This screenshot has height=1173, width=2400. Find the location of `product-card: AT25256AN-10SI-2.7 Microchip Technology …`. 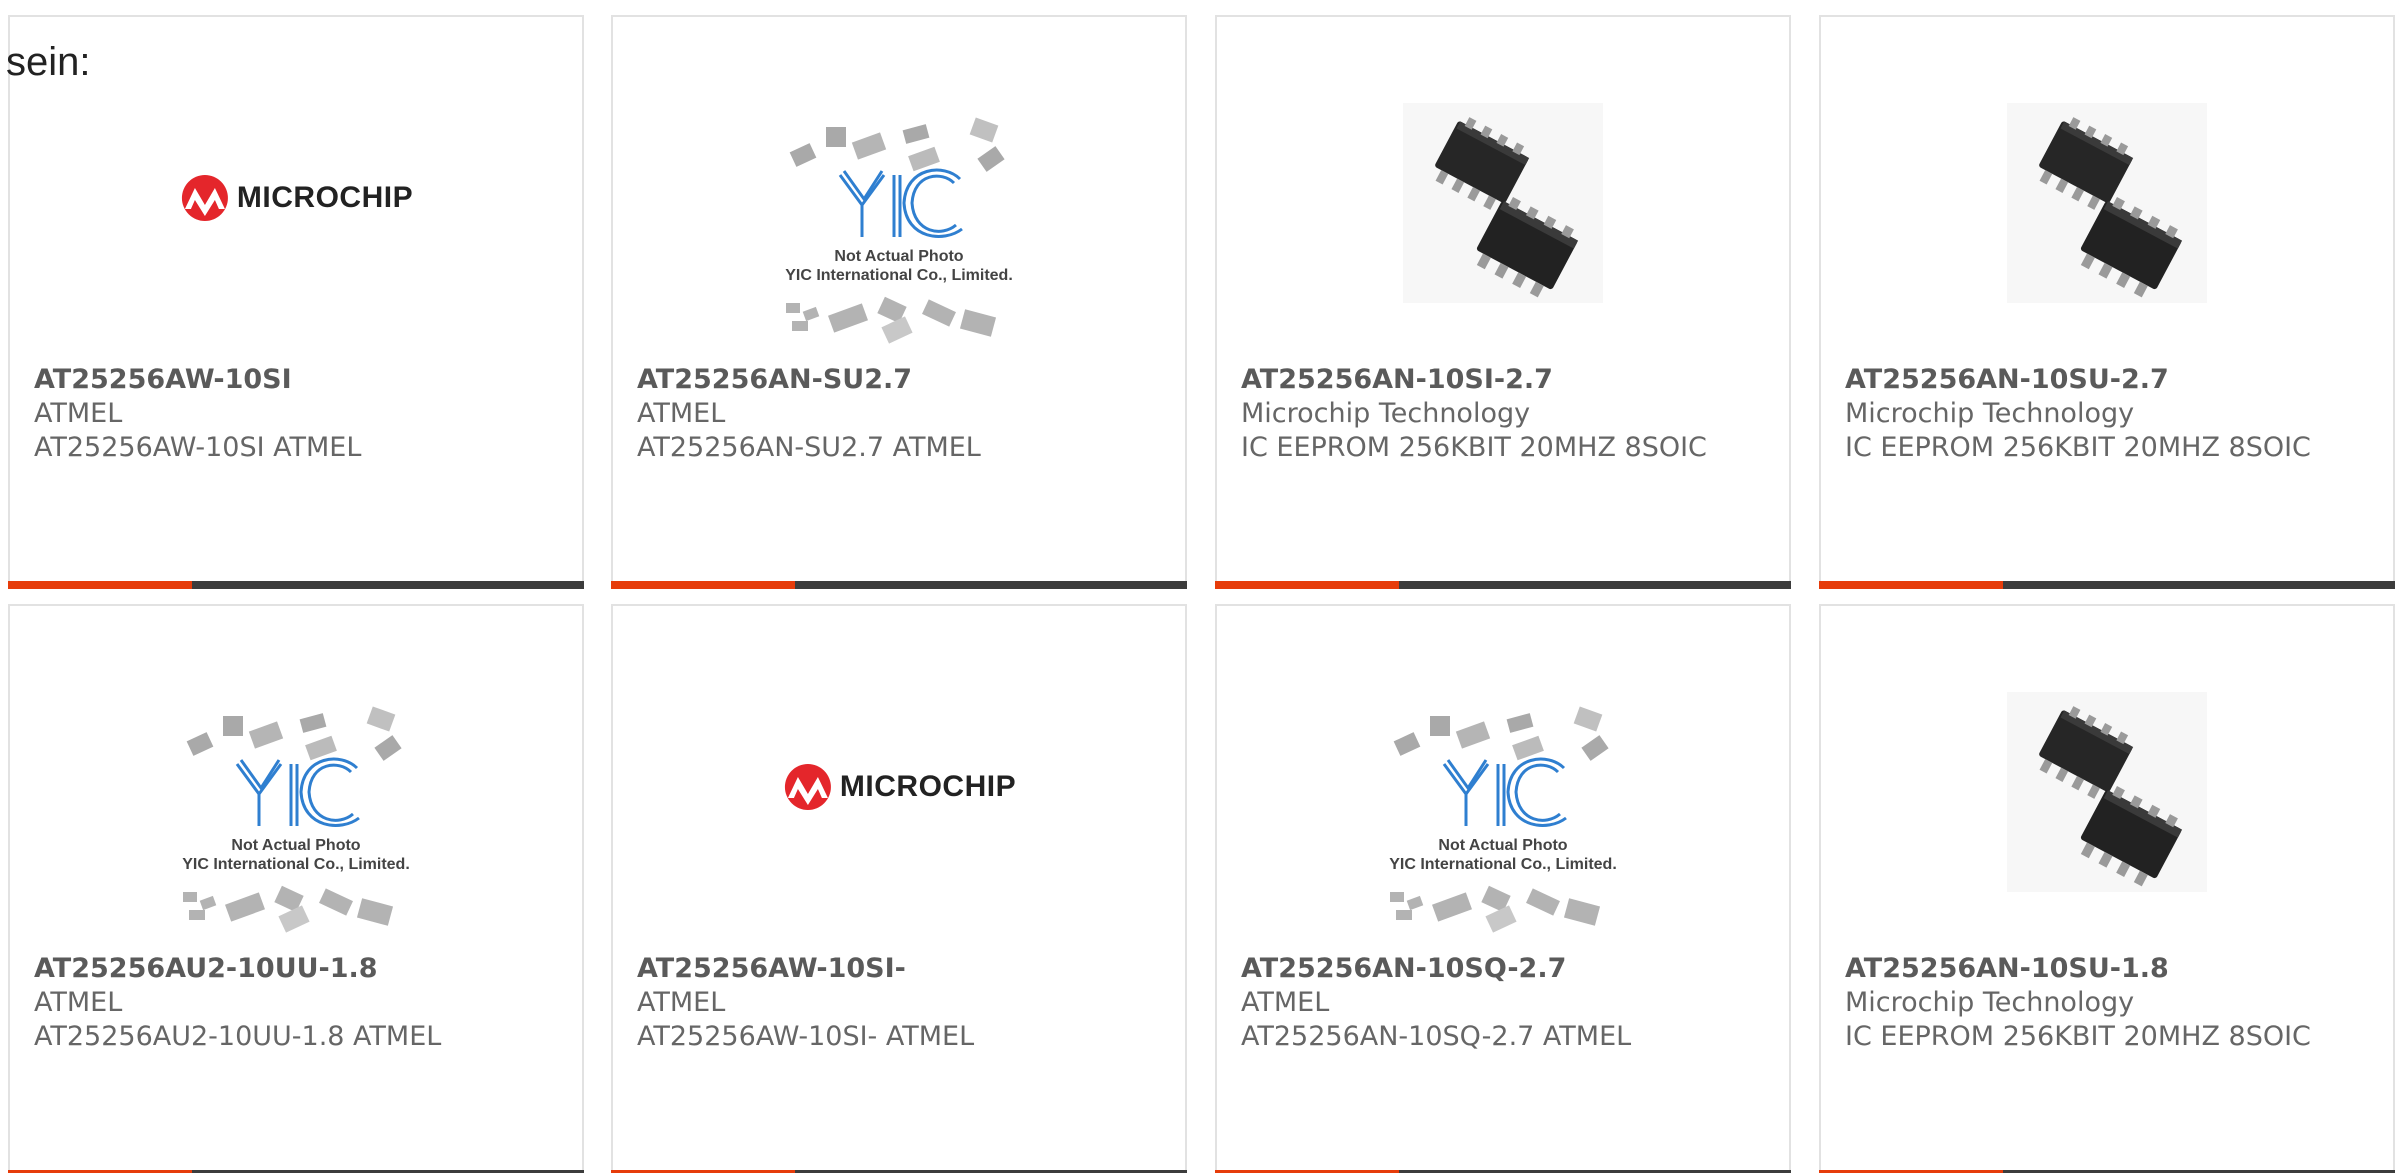

product-card: AT25256AN-10SI-2.7 Microchip Technology … is located at coordinates (1503, 302).